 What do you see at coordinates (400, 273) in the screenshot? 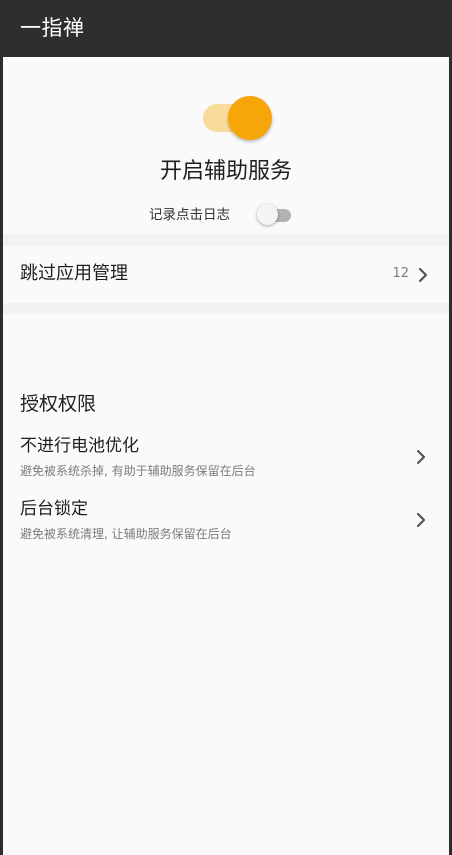
I see `skip-count-badge: 12` at bounding box center [400, 273].